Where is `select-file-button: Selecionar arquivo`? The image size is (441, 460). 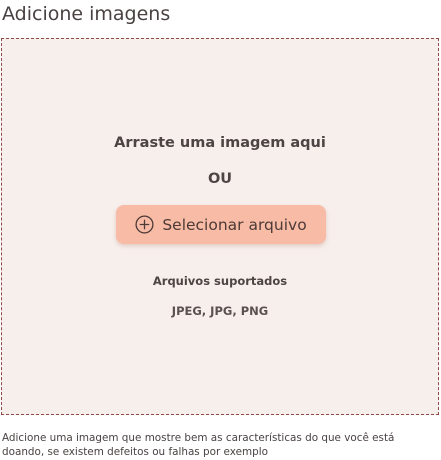 select-file-button: Selecionar arquivo is located at coordinates (221, 224).